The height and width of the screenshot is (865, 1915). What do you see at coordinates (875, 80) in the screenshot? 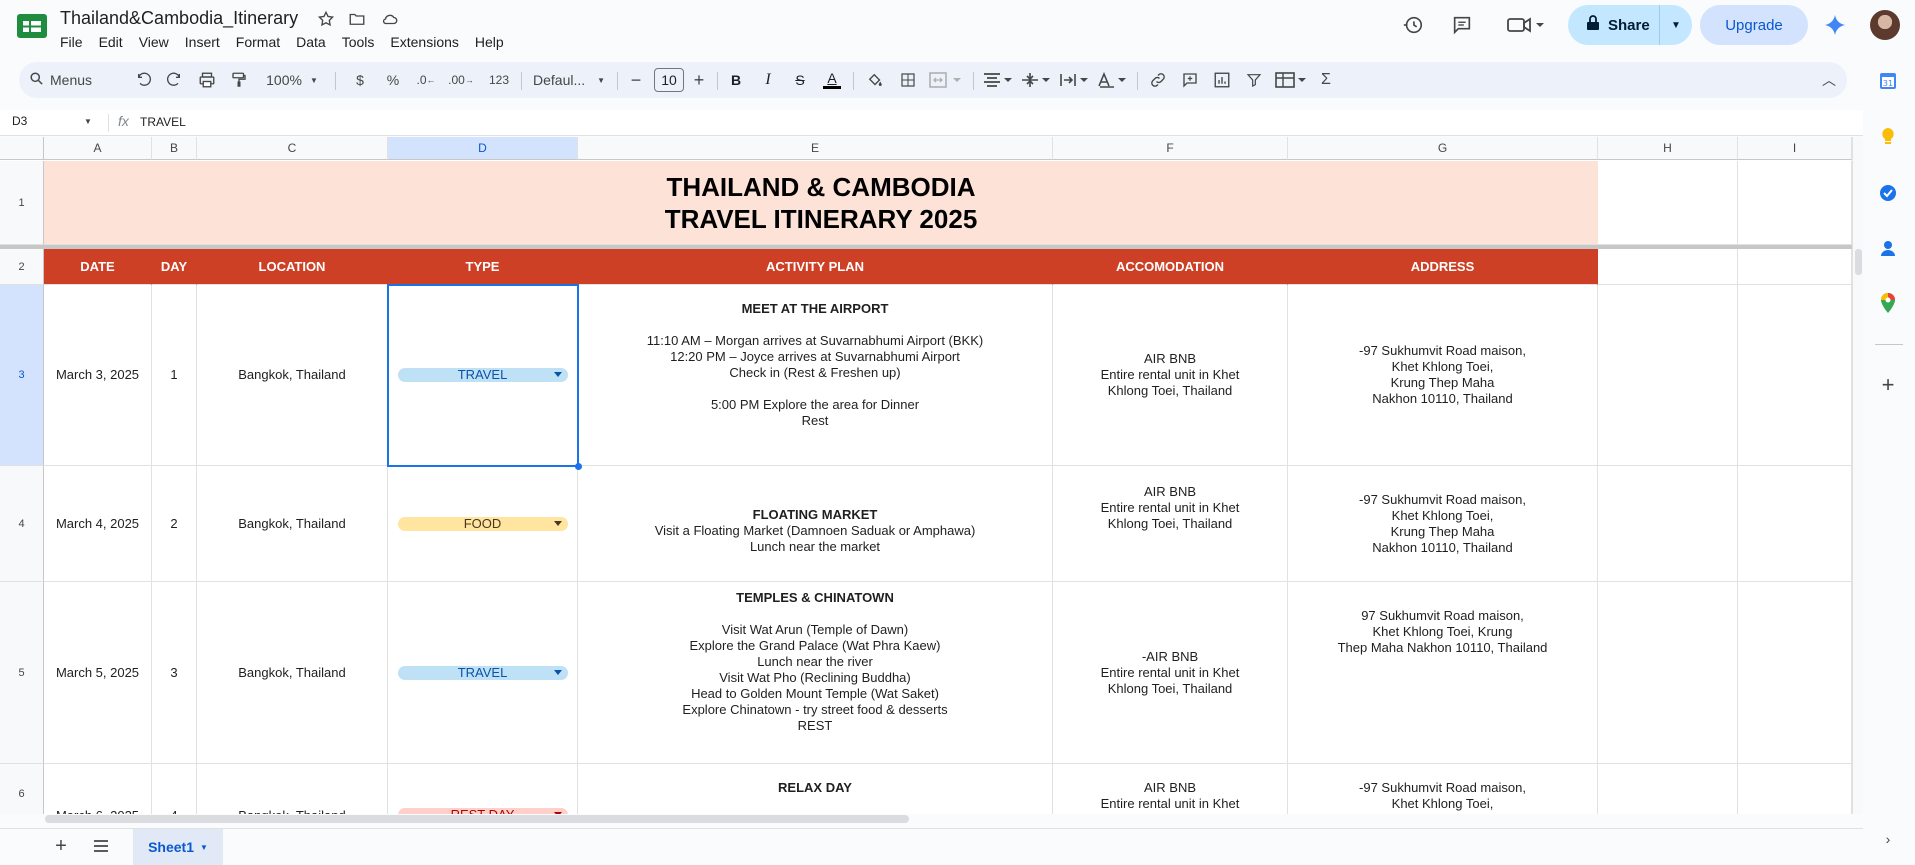
I see `fill-color-icon` at bounding box center [875, 80].